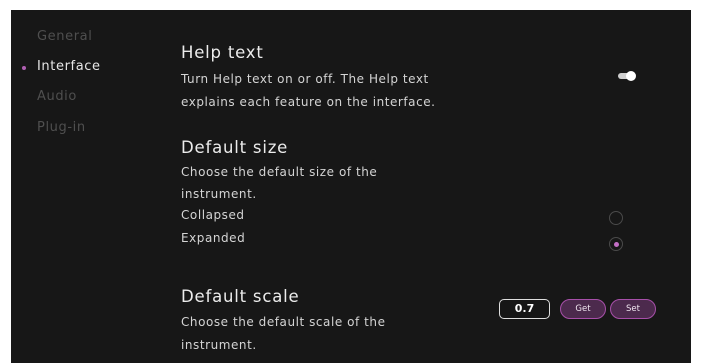 The height and width of the screenshot is (363, 703). What do you see at coordinates (279, 172) in the screenshot?
I see `default-size-description-line-1: Choose the default size of the` at bounding box center [279, 172].